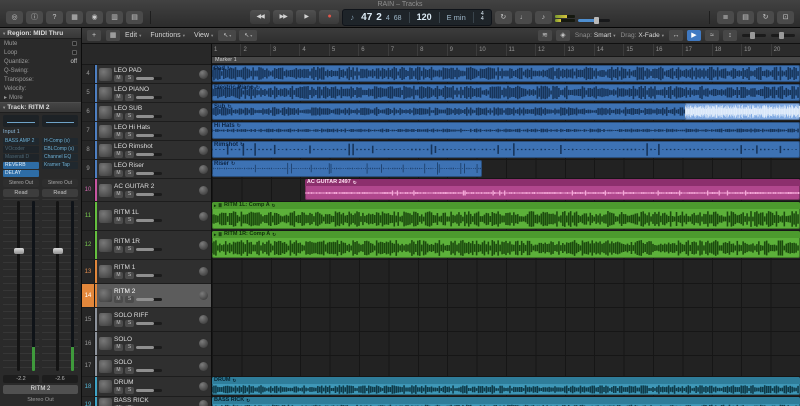  What do you see at coordinates (21, 149) in the screenshot?
I see `plugin-slot: VOcoder` at bounding box center [21, 149].